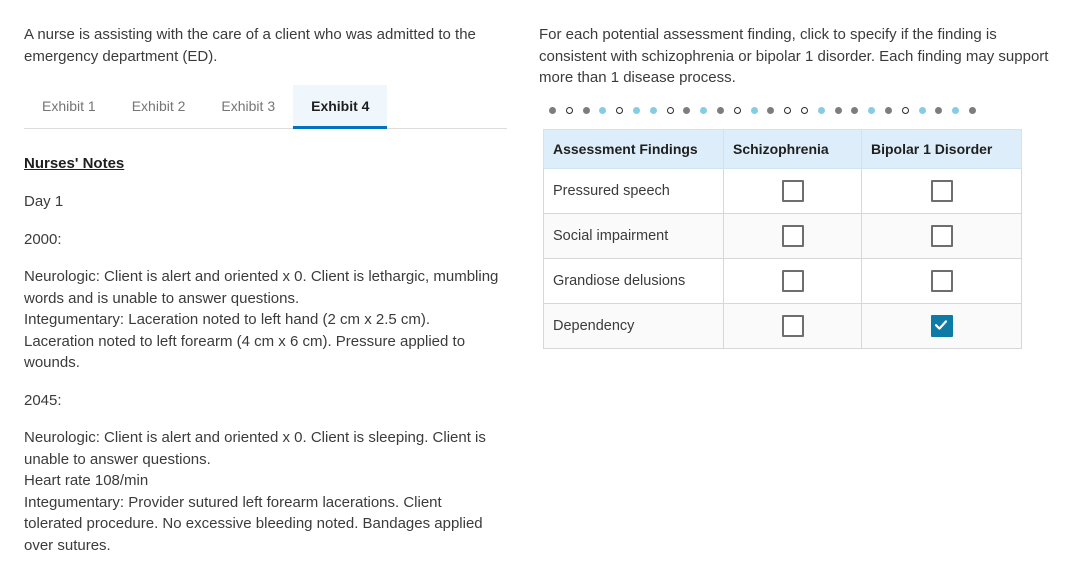 This screenshot has width=1071, height=587. I want to click on table-row: Grandiose delusions, so click(782, 280).